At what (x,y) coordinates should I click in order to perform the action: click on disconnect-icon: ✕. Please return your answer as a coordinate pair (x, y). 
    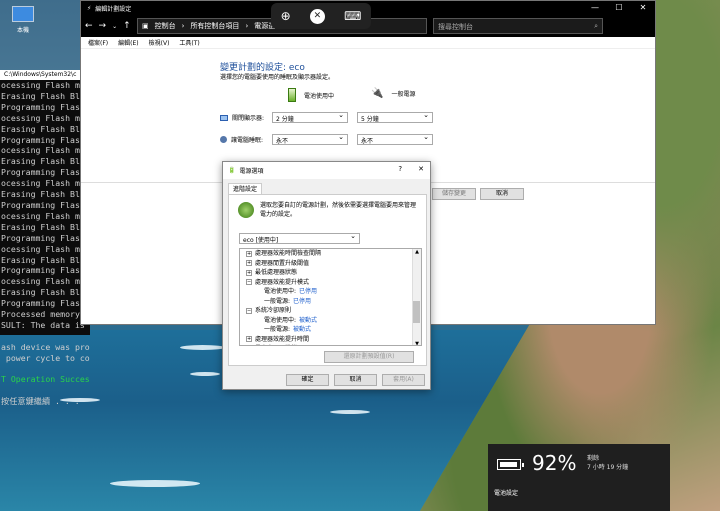
    Looking at the image, I should click on (317, 16).